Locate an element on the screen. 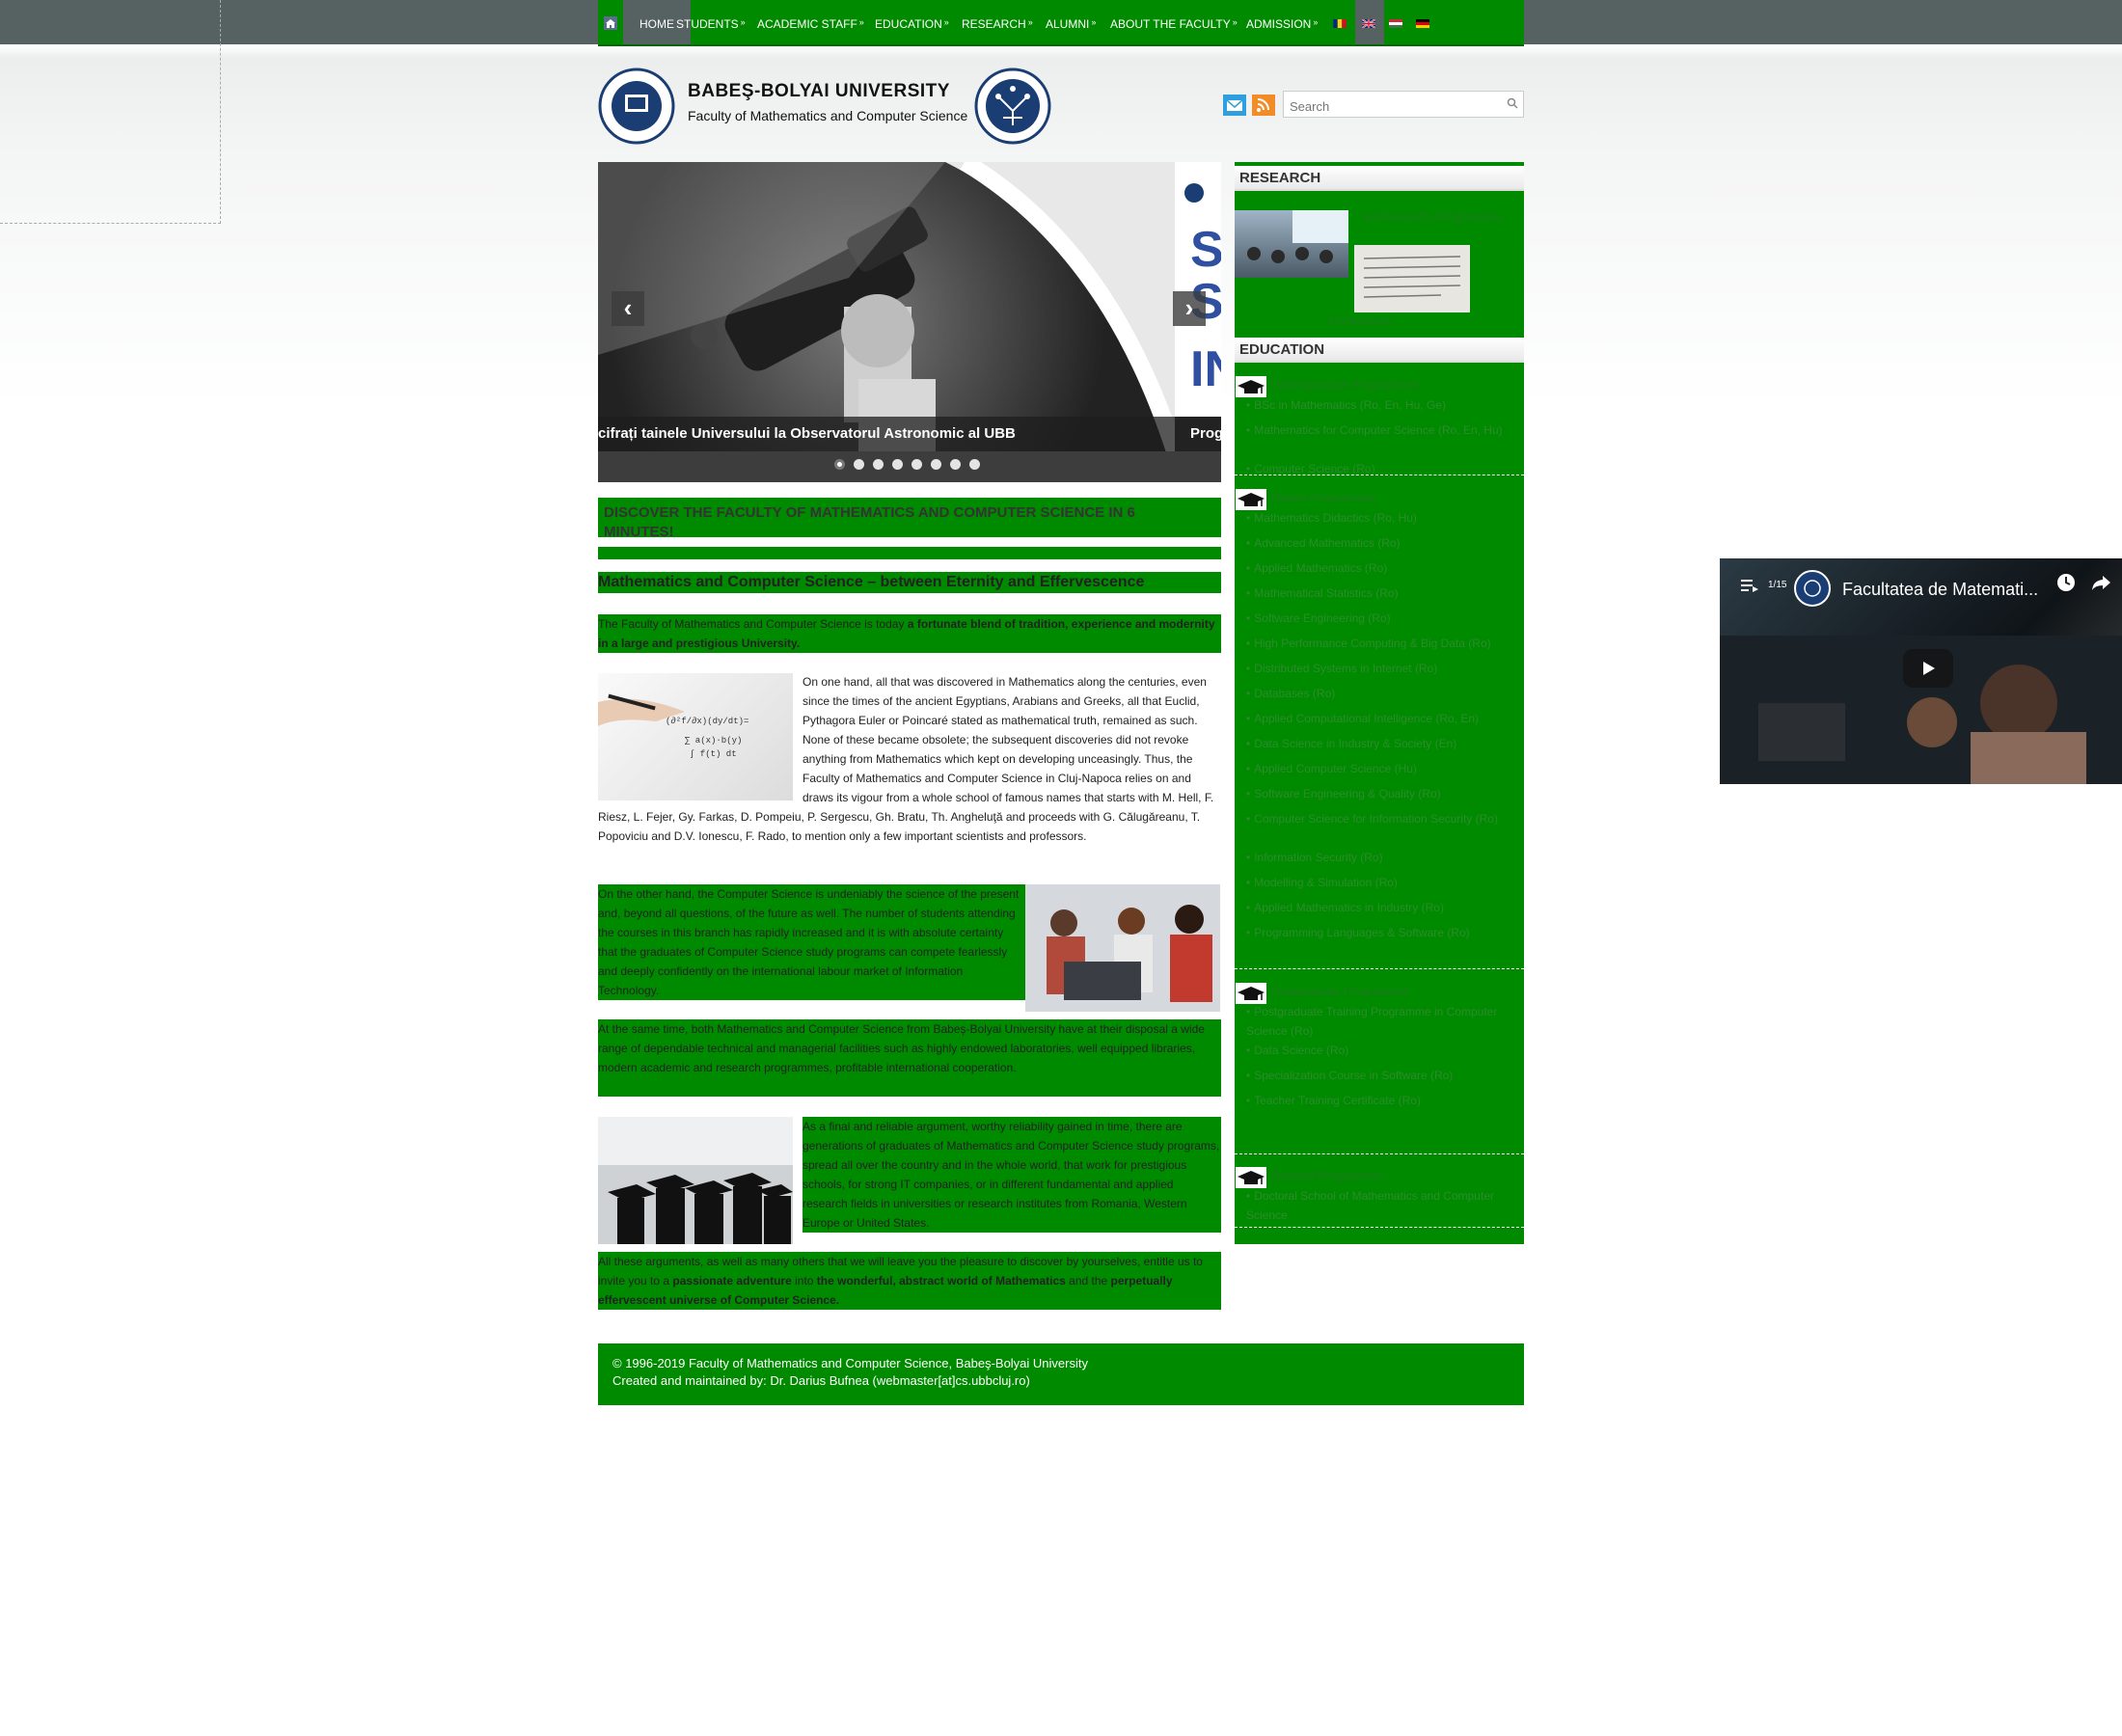  graduates-image is located at coordinates (696, 1180).